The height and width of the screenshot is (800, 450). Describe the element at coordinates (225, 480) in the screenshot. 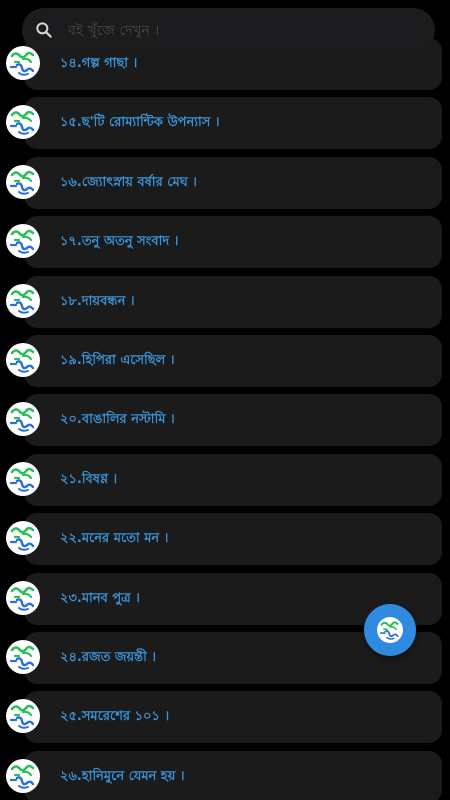

I see `list-item: ২১.বিষণ্ণ ।` at that location.